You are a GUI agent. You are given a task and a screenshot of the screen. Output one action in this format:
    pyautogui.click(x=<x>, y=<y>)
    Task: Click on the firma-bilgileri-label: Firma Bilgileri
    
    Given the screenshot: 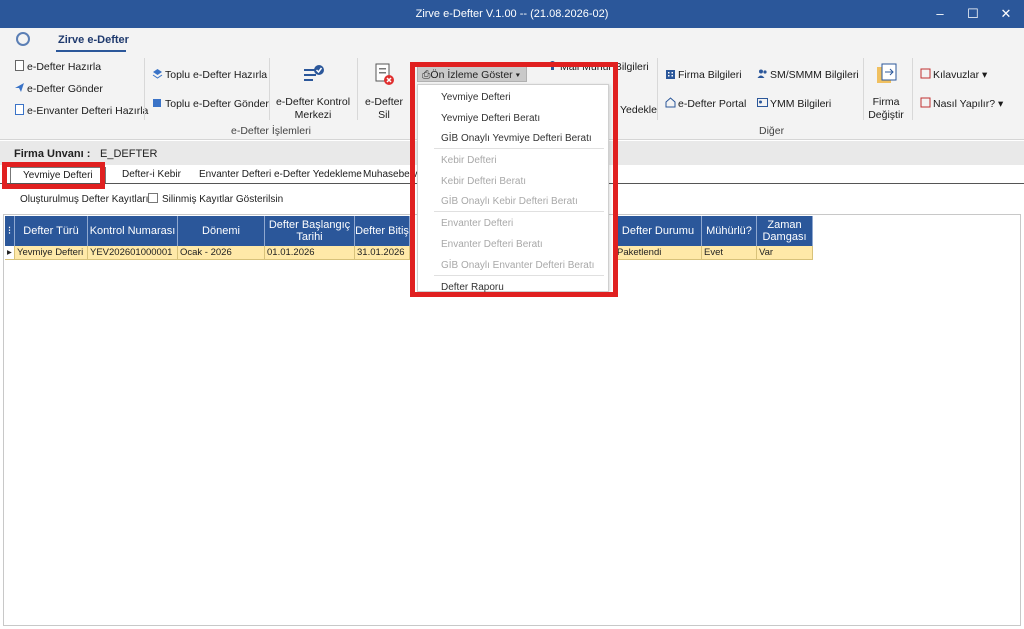 What is the action you would take?
    pyautogui.click(x=710, y=75)
    